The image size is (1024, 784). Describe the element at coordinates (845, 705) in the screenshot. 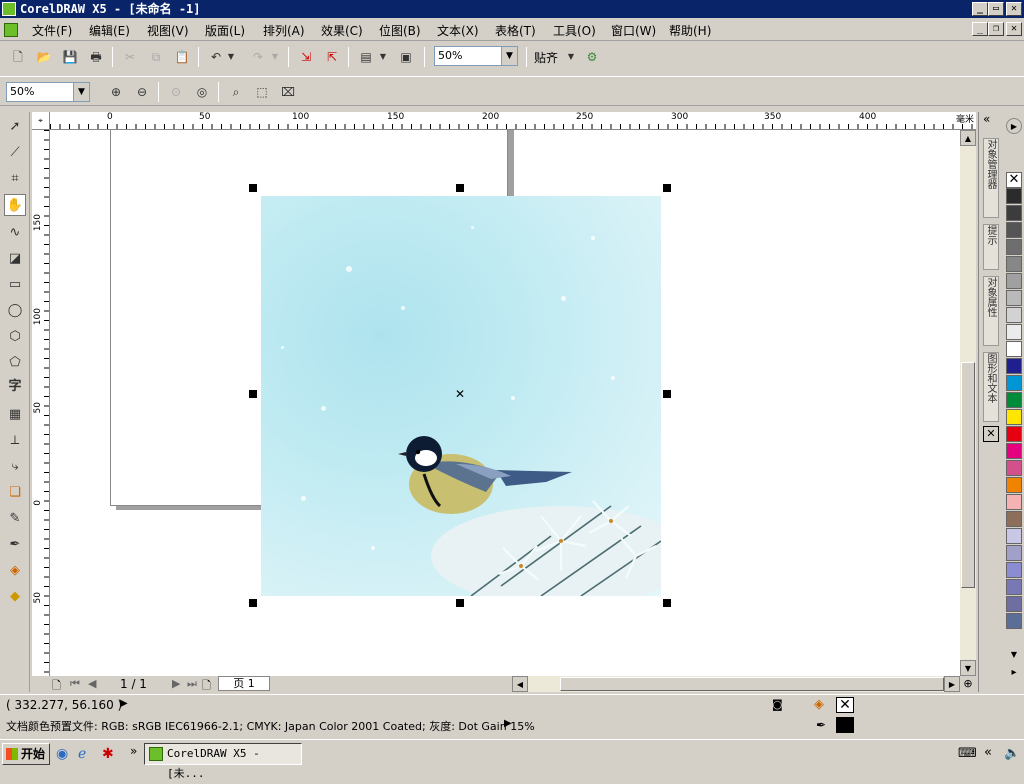

I see `fill-none-swatch: ✕` at that location.